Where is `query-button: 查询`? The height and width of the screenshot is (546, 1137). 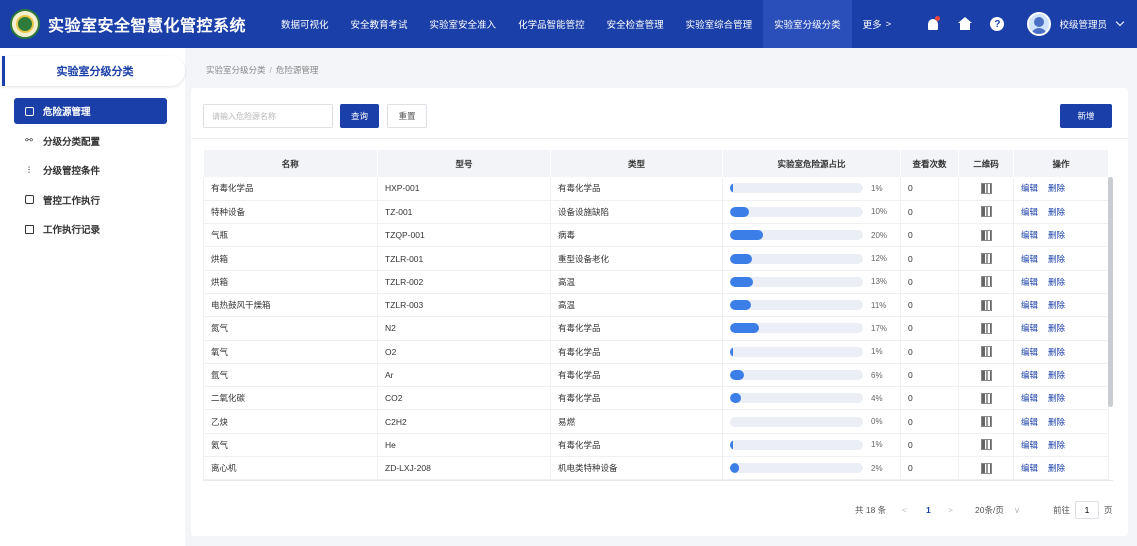
query-button: 查询 is located at coordinates (359, 116).